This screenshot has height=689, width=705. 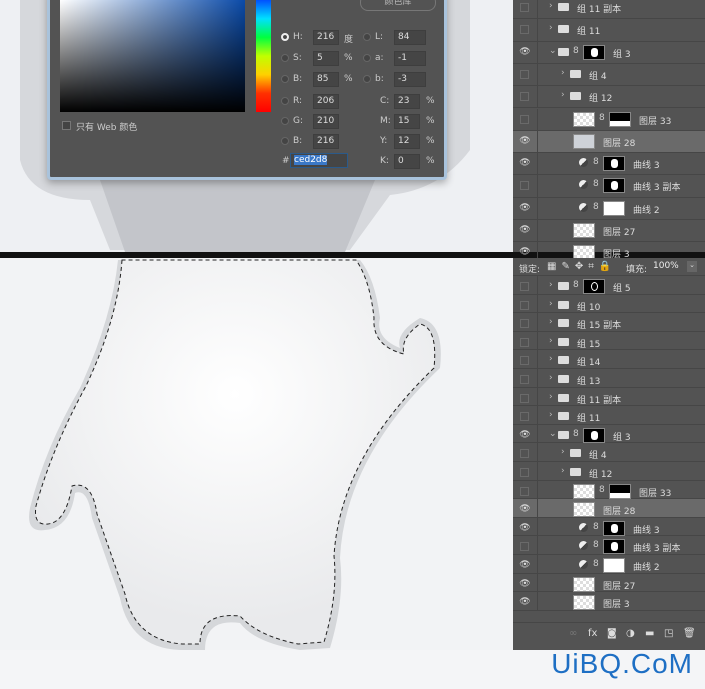 I want to click on trash-icon: 🗑, so click(x=689, y=633).